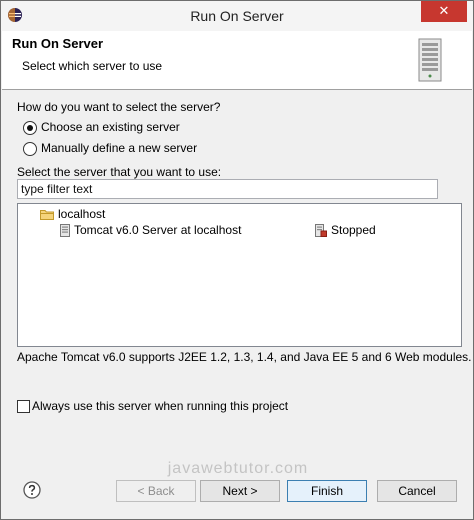 Image resolution: width=474 pixels, height=520 pixels. Describe the element at coordinates (58, 43) in the screenshot. I see `page-title: Run On Server` at that location.